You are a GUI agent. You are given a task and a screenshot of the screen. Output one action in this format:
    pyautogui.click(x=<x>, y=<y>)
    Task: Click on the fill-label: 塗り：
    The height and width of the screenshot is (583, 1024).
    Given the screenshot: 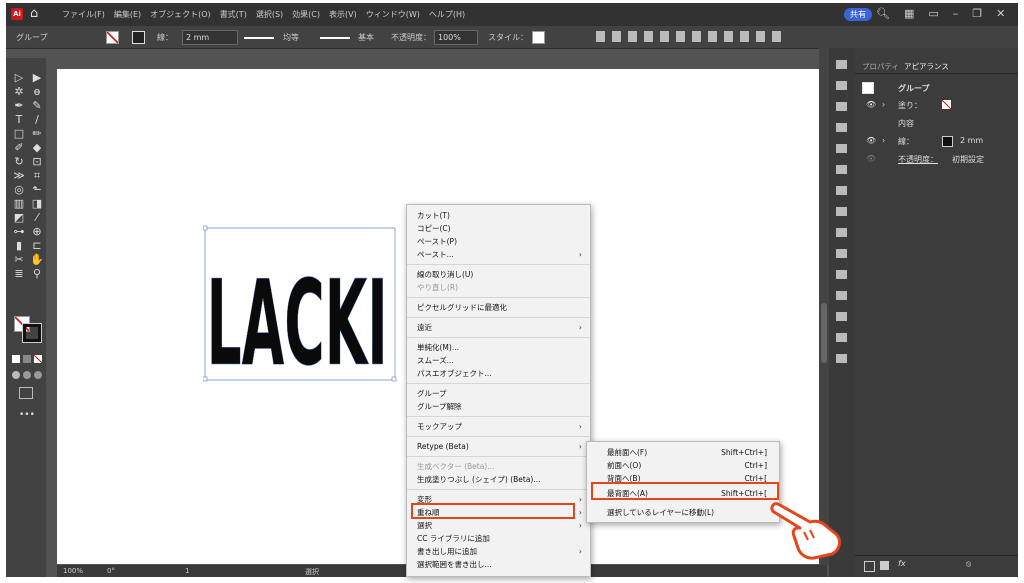 What is the action you would take?
    pyautogui.click(x=910, y=105)
    